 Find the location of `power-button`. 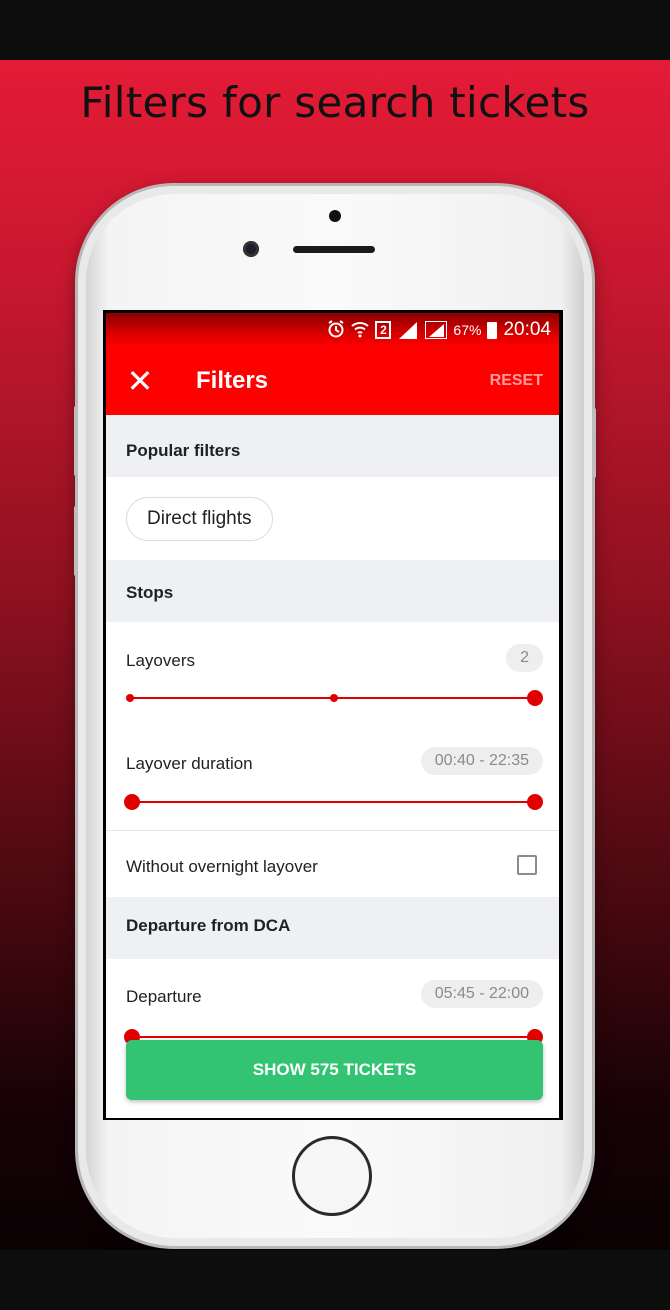

power-button is located at coordinates (594, 443).